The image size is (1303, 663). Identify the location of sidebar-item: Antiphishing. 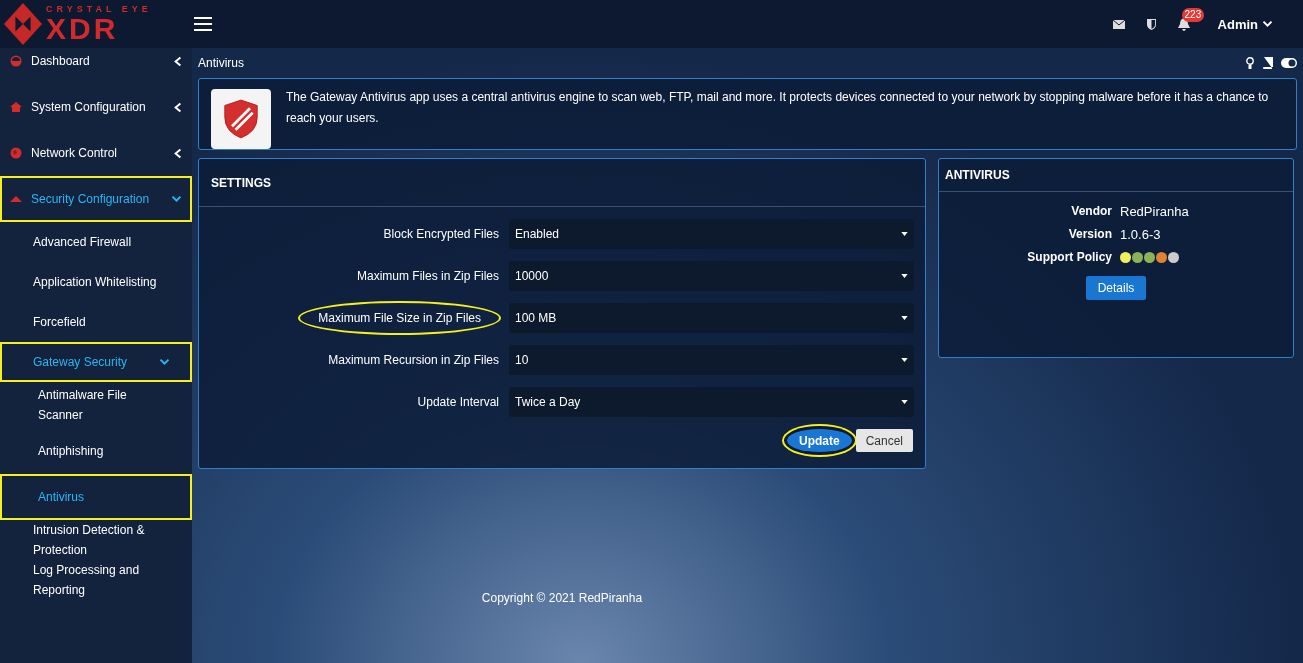
(96, 451).